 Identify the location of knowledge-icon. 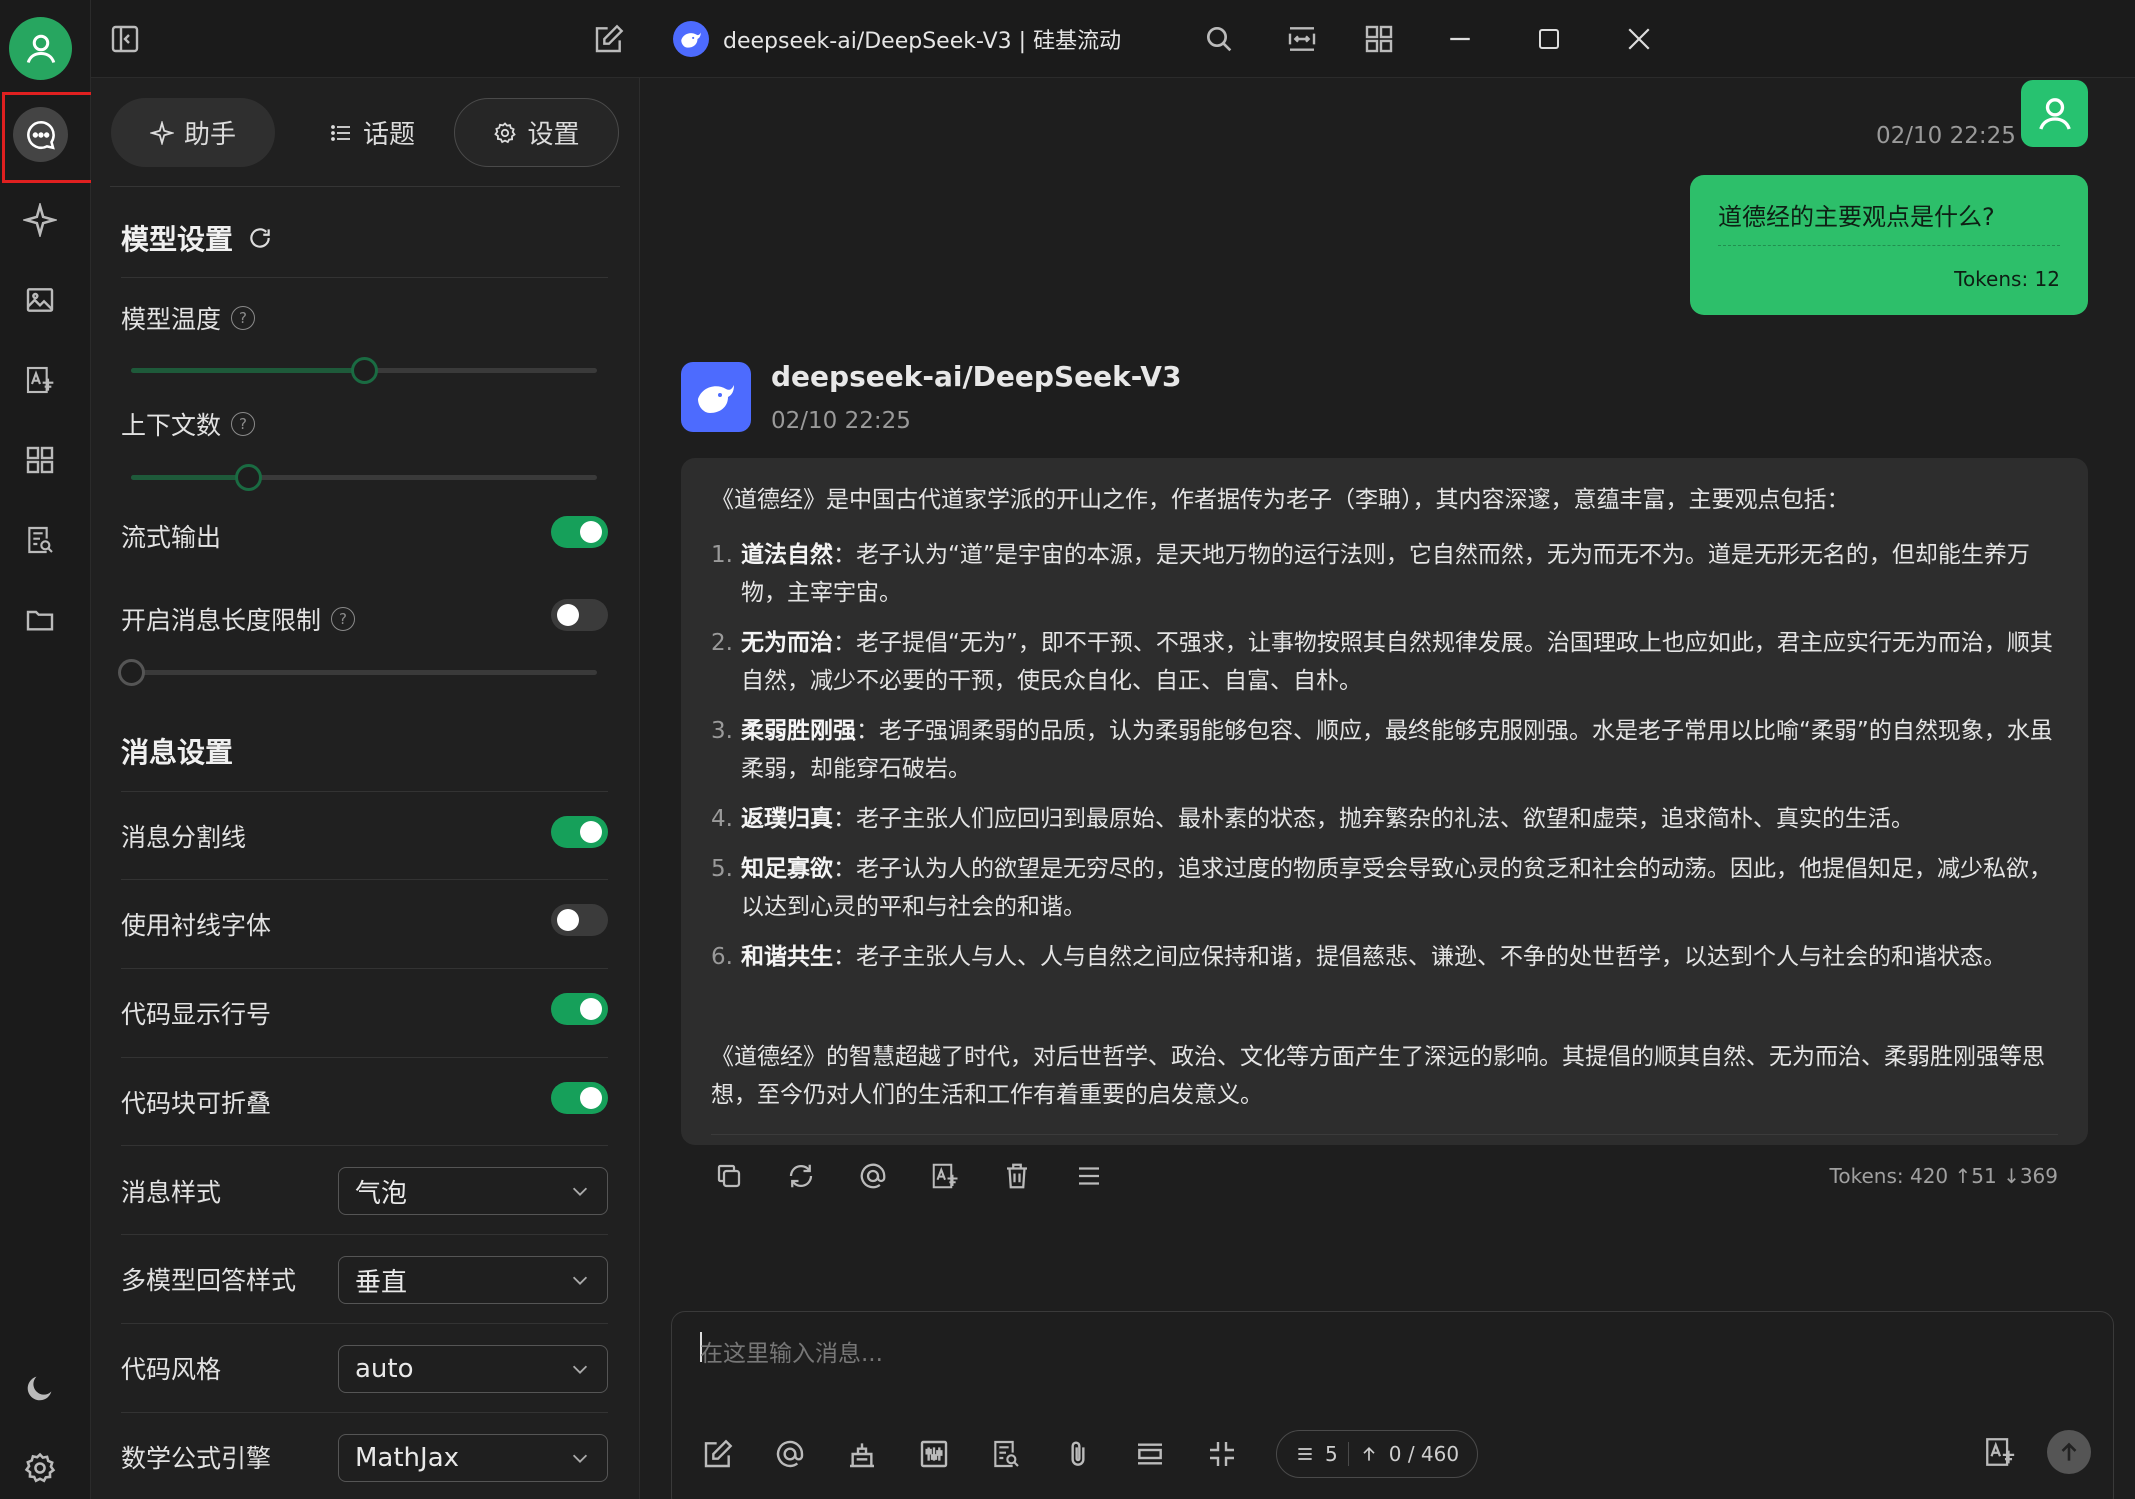
(40, 540).